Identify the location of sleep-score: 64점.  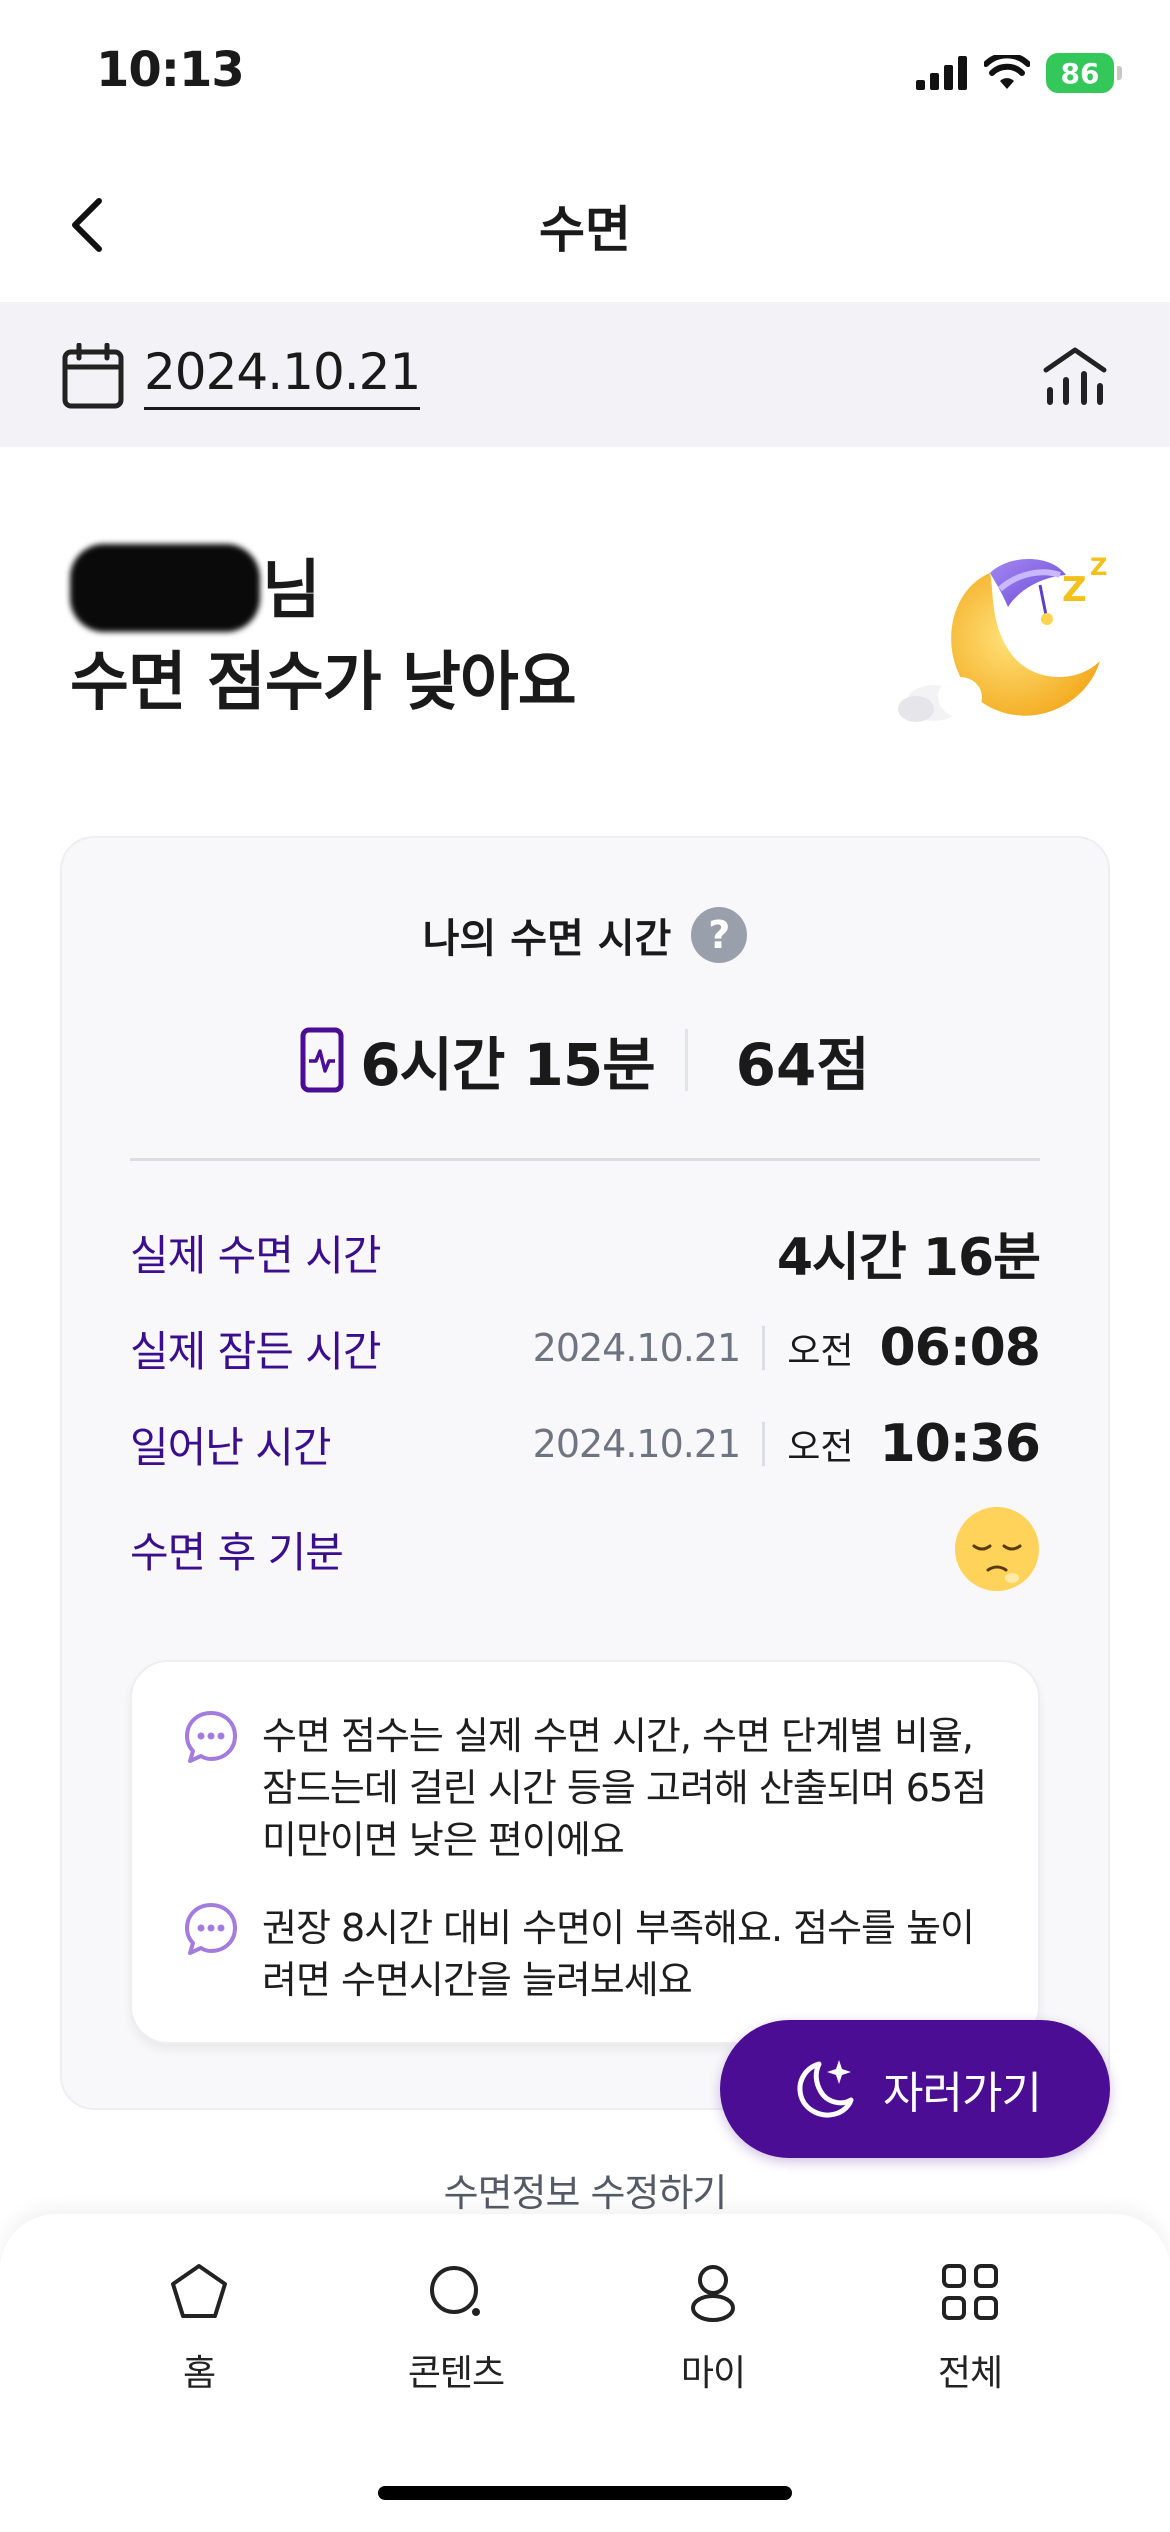
(802, 1065).